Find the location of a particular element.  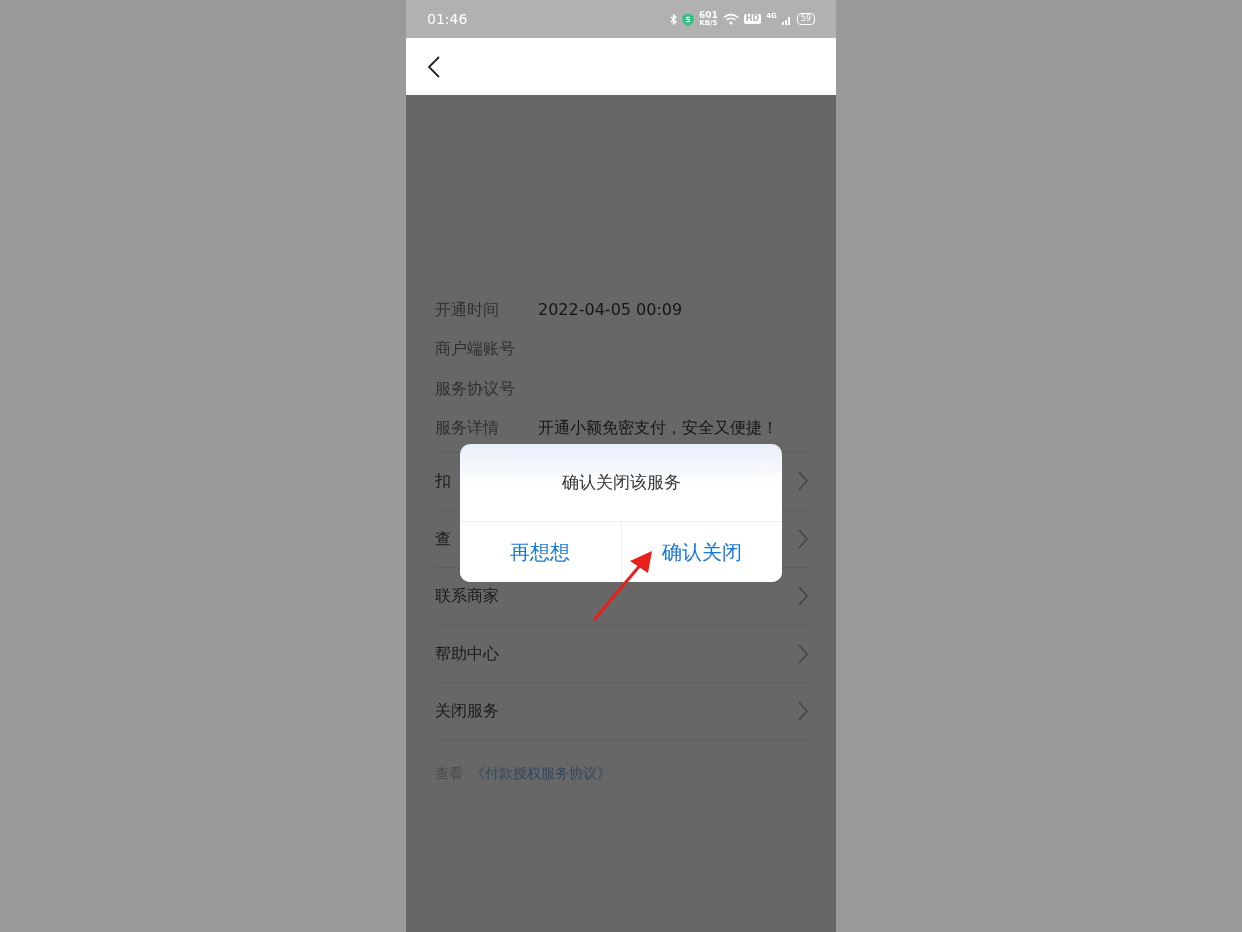

menu-item: 关闭服务 is located at coordinates (467, 711).